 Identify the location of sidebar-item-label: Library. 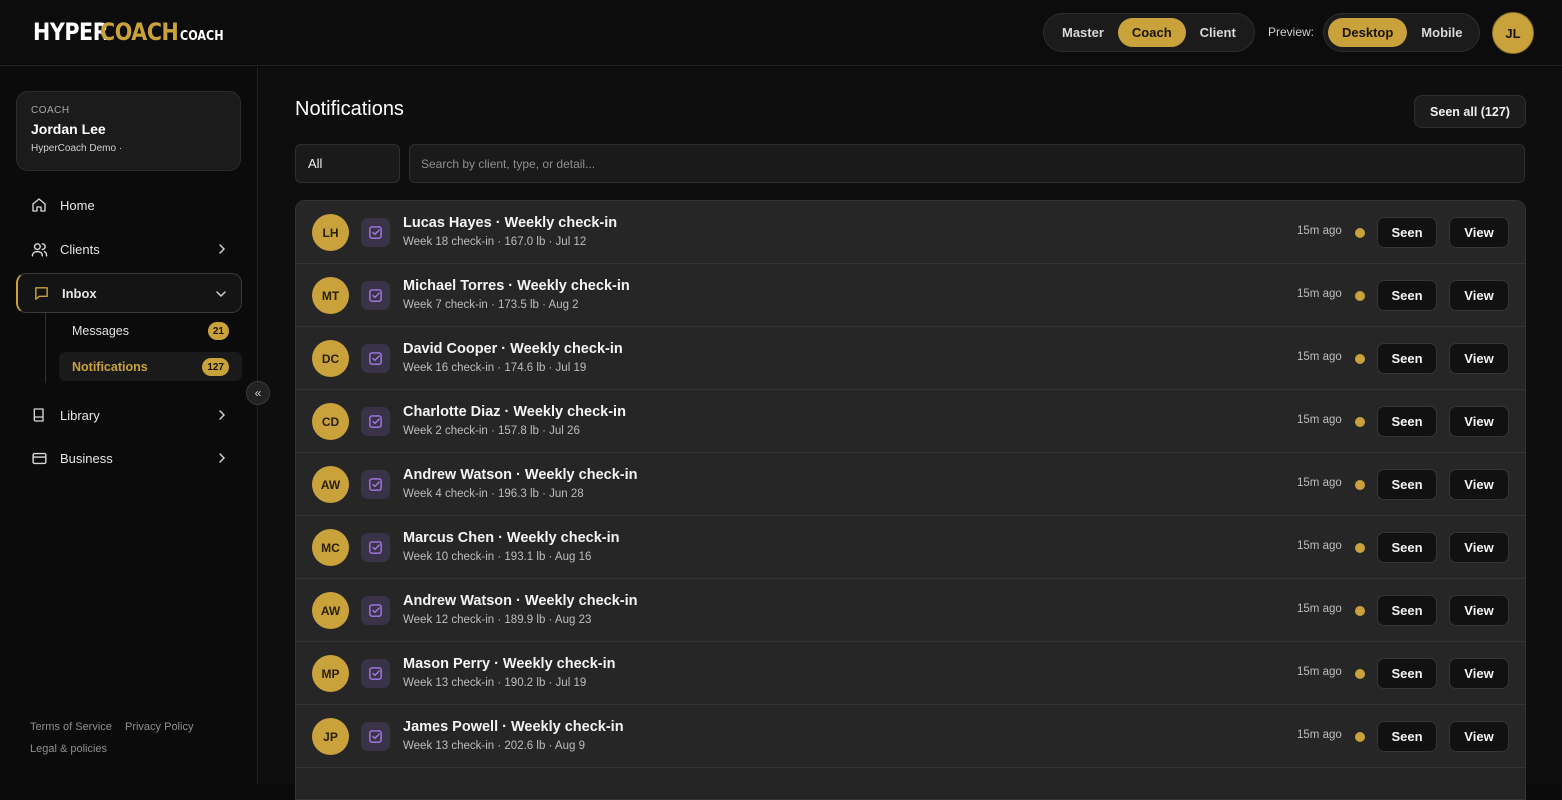
(80, 415).